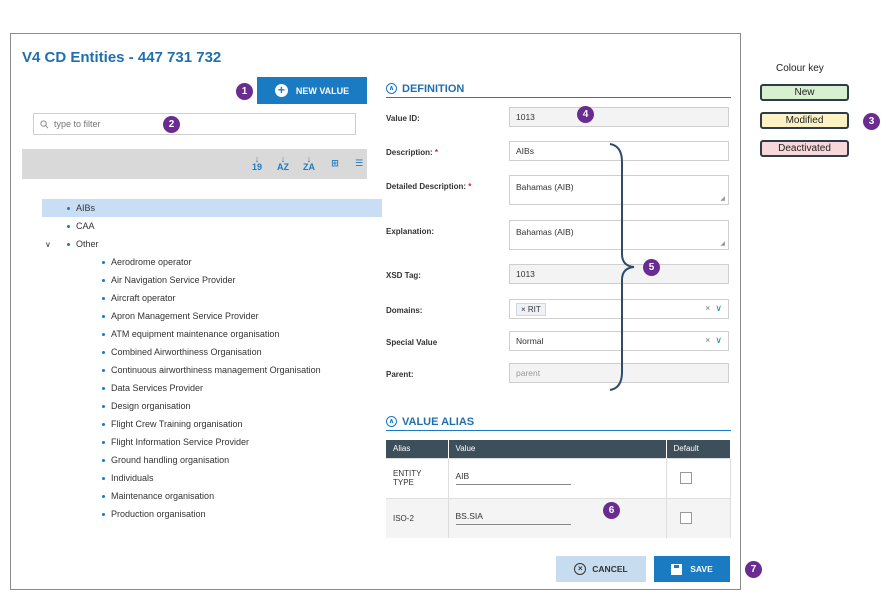 This screenshot has width=886, height=614. What do you see at coordinates (143, 298) in the screenshot?
I see `tree-item-label: Aircraft operator` at bounding box center [143, 298].